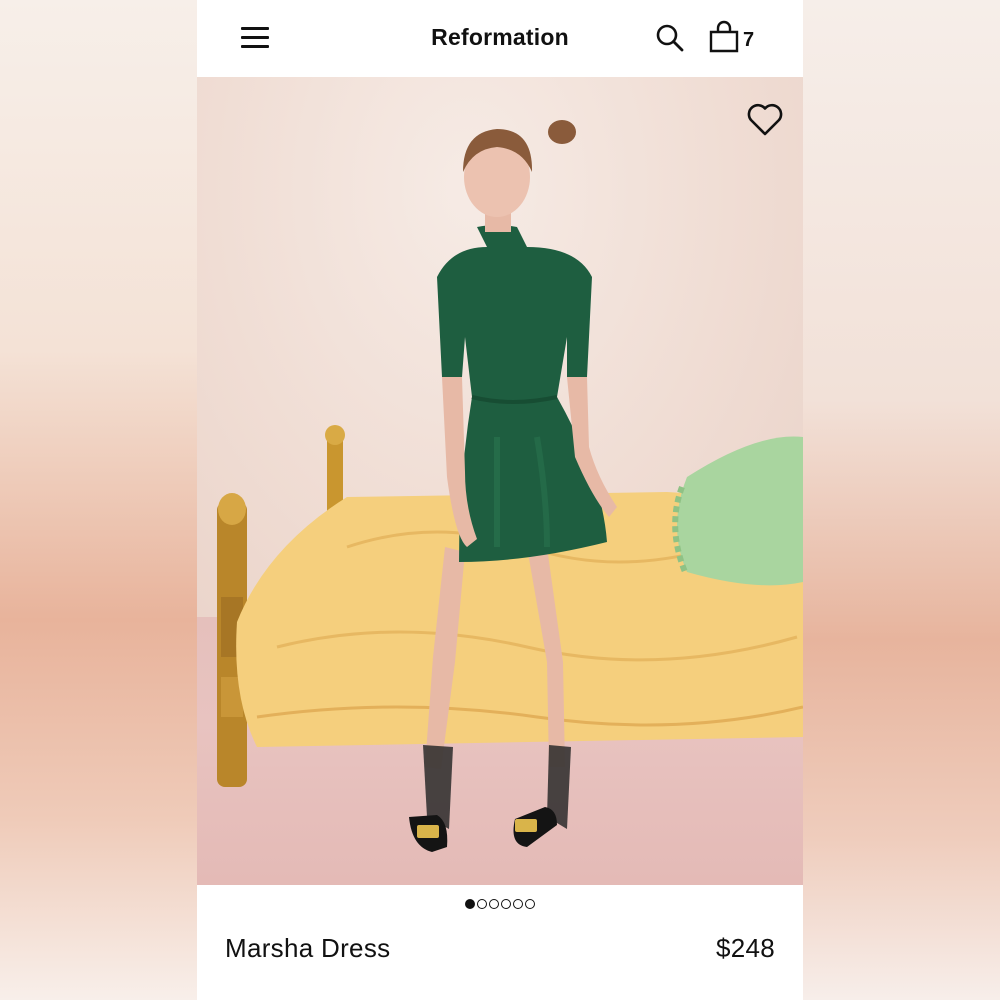 This screenshot has width=1000, height=1000. What do you see at coordinates (745, 948) in the screenshot?
I see `product-price: $248` at bounding box center [745, 948].